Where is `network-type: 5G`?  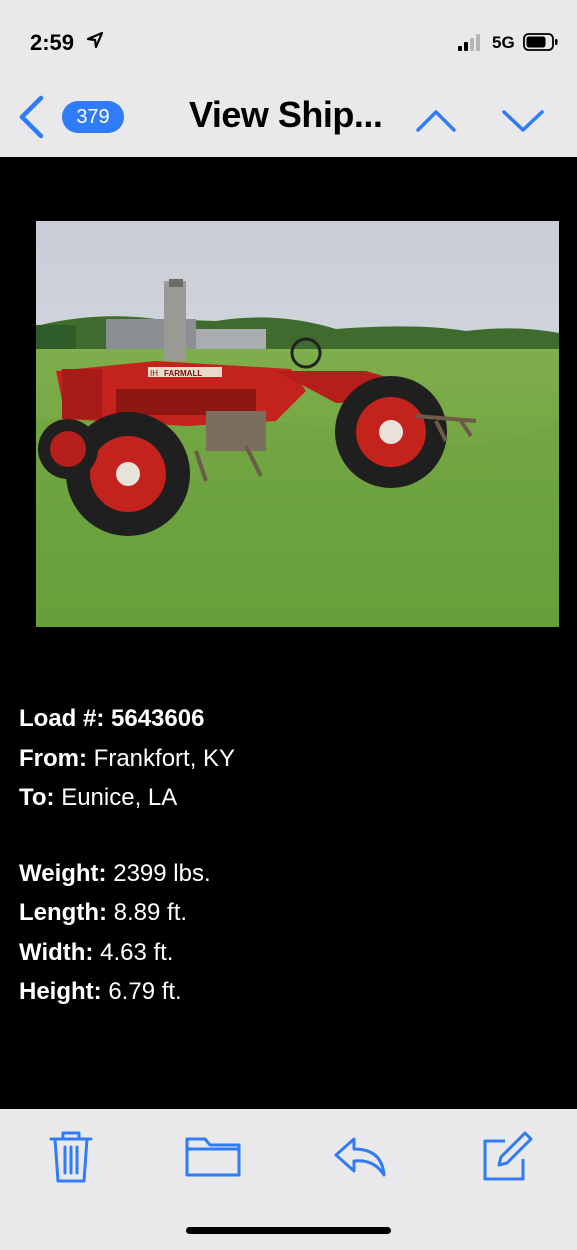
network-type: 5G is located at coordinates (503, 42).